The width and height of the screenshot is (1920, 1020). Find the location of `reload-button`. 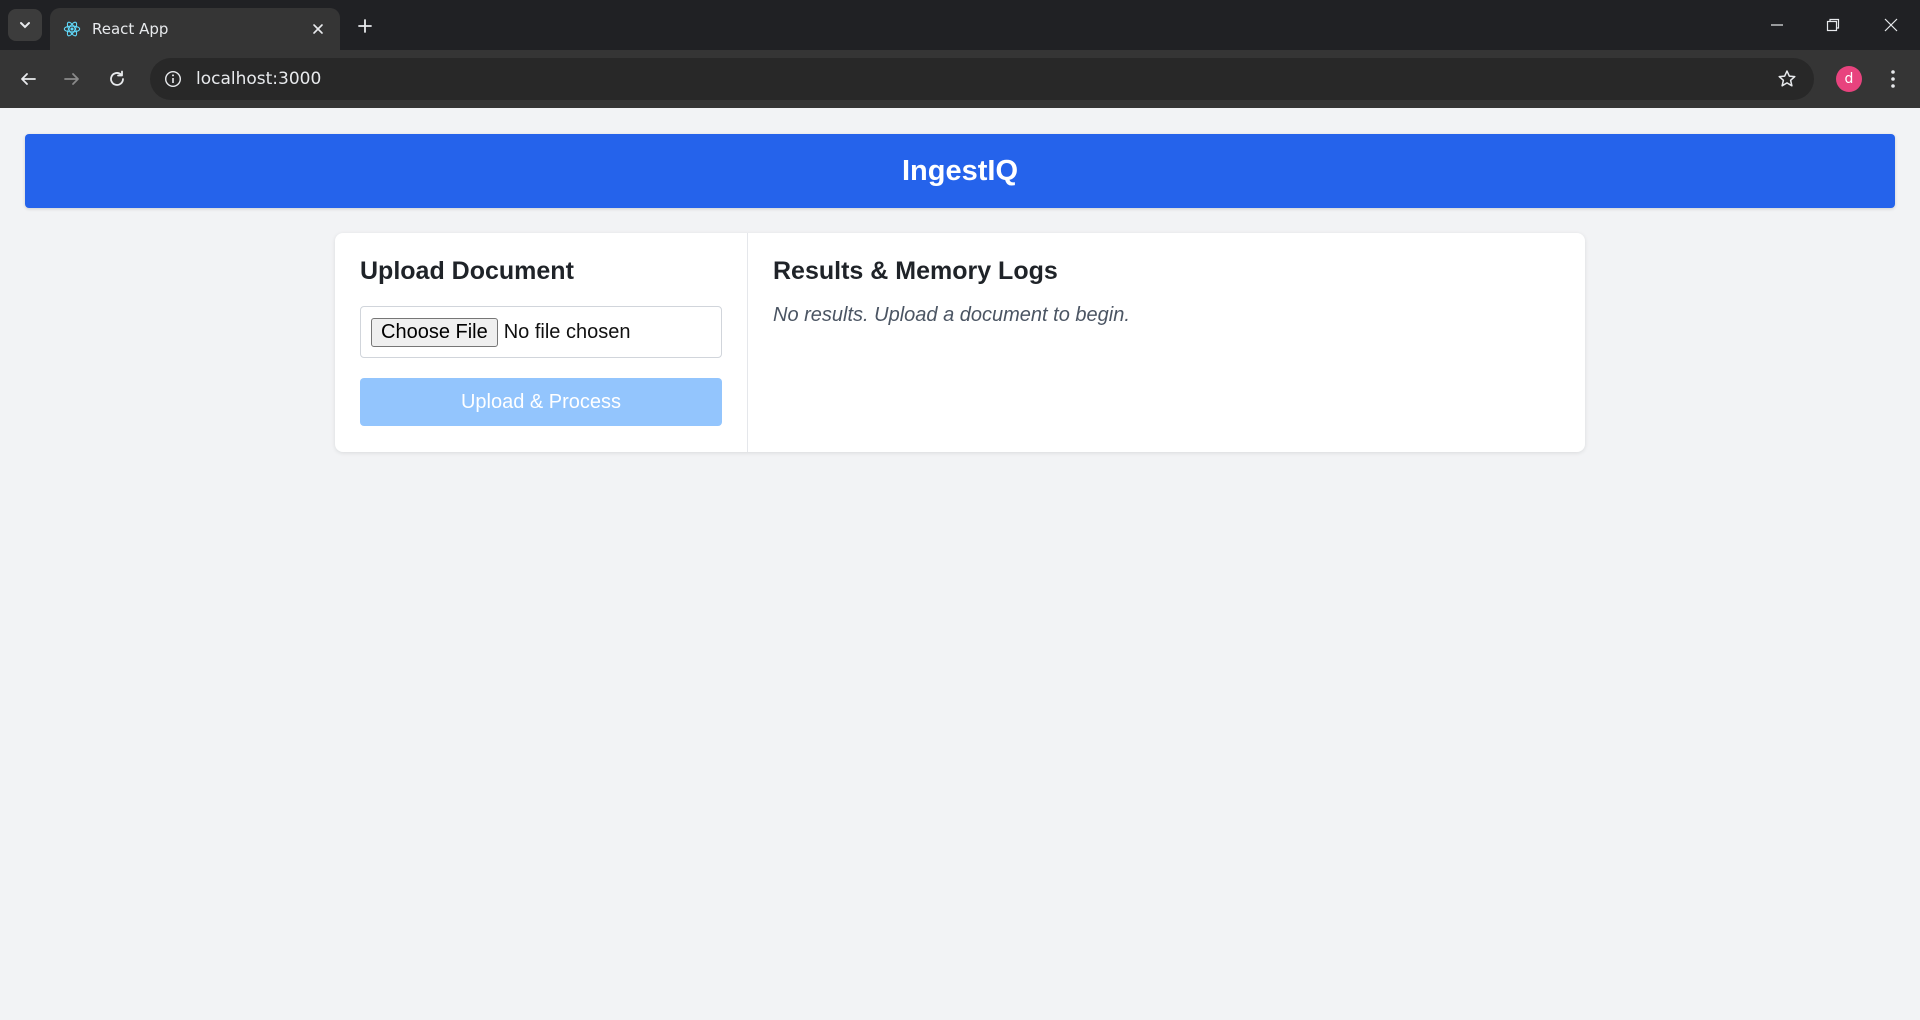

reload-button is located at coordinates (117, 79).